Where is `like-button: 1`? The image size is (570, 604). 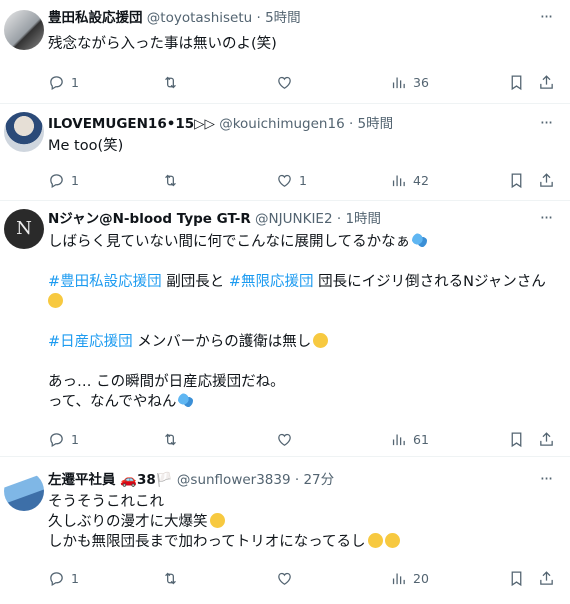 like-button: 1 is located at coordinates (291, 180).